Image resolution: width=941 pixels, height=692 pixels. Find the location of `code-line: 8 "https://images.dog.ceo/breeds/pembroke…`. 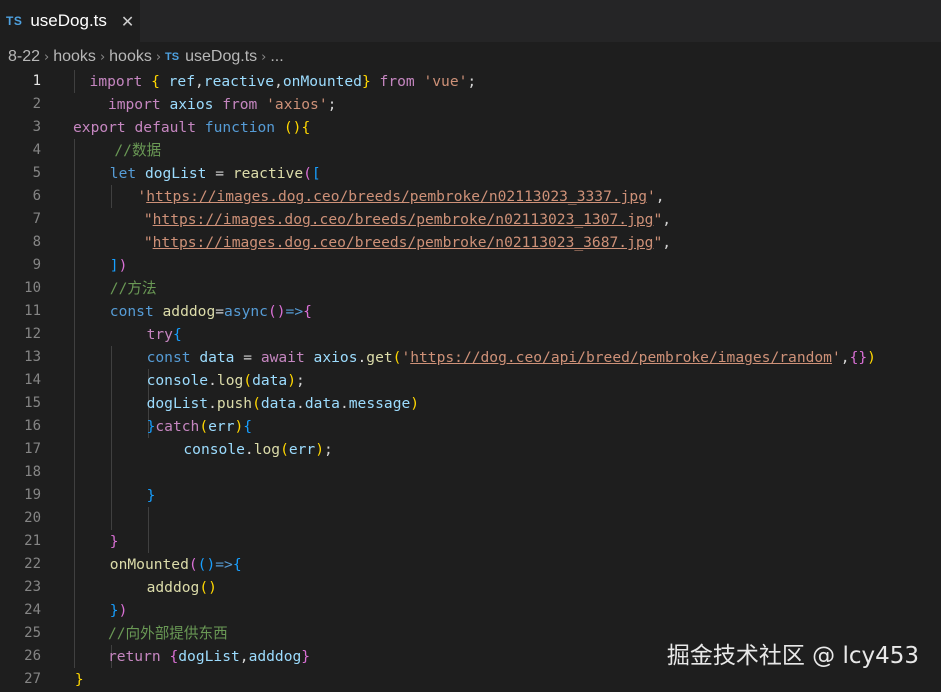

code-line: 8 "https://images.dog.ceo/breeds/pembroke… is located at coordinates (470, 242).